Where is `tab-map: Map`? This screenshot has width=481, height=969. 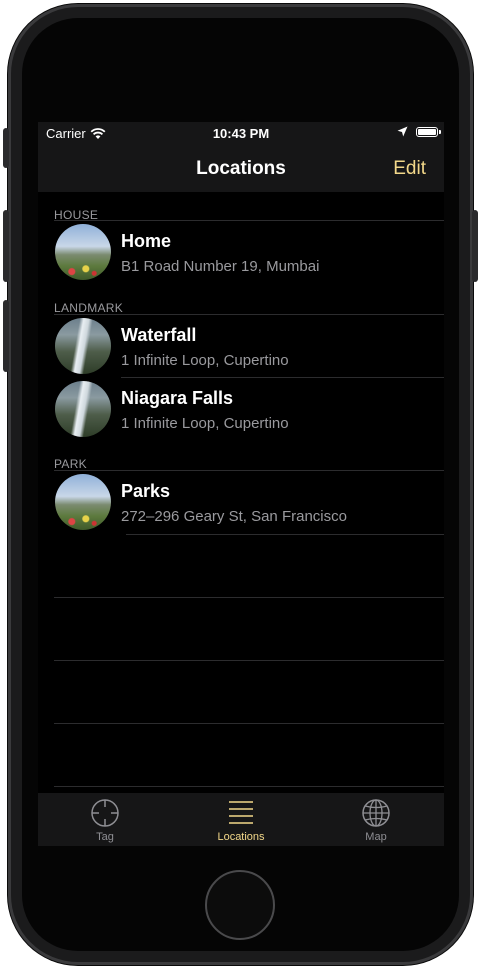 tab-map: Map is located at coordinates (376, 820).